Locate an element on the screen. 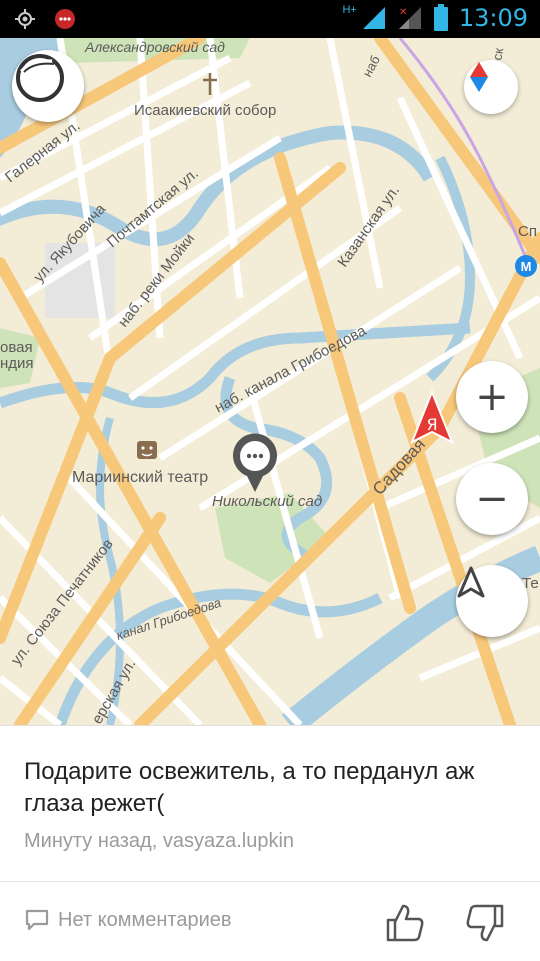 The image size is (540, 961). label-nikolsky-sad: Никольский сад is located at coordinates (267, 501).